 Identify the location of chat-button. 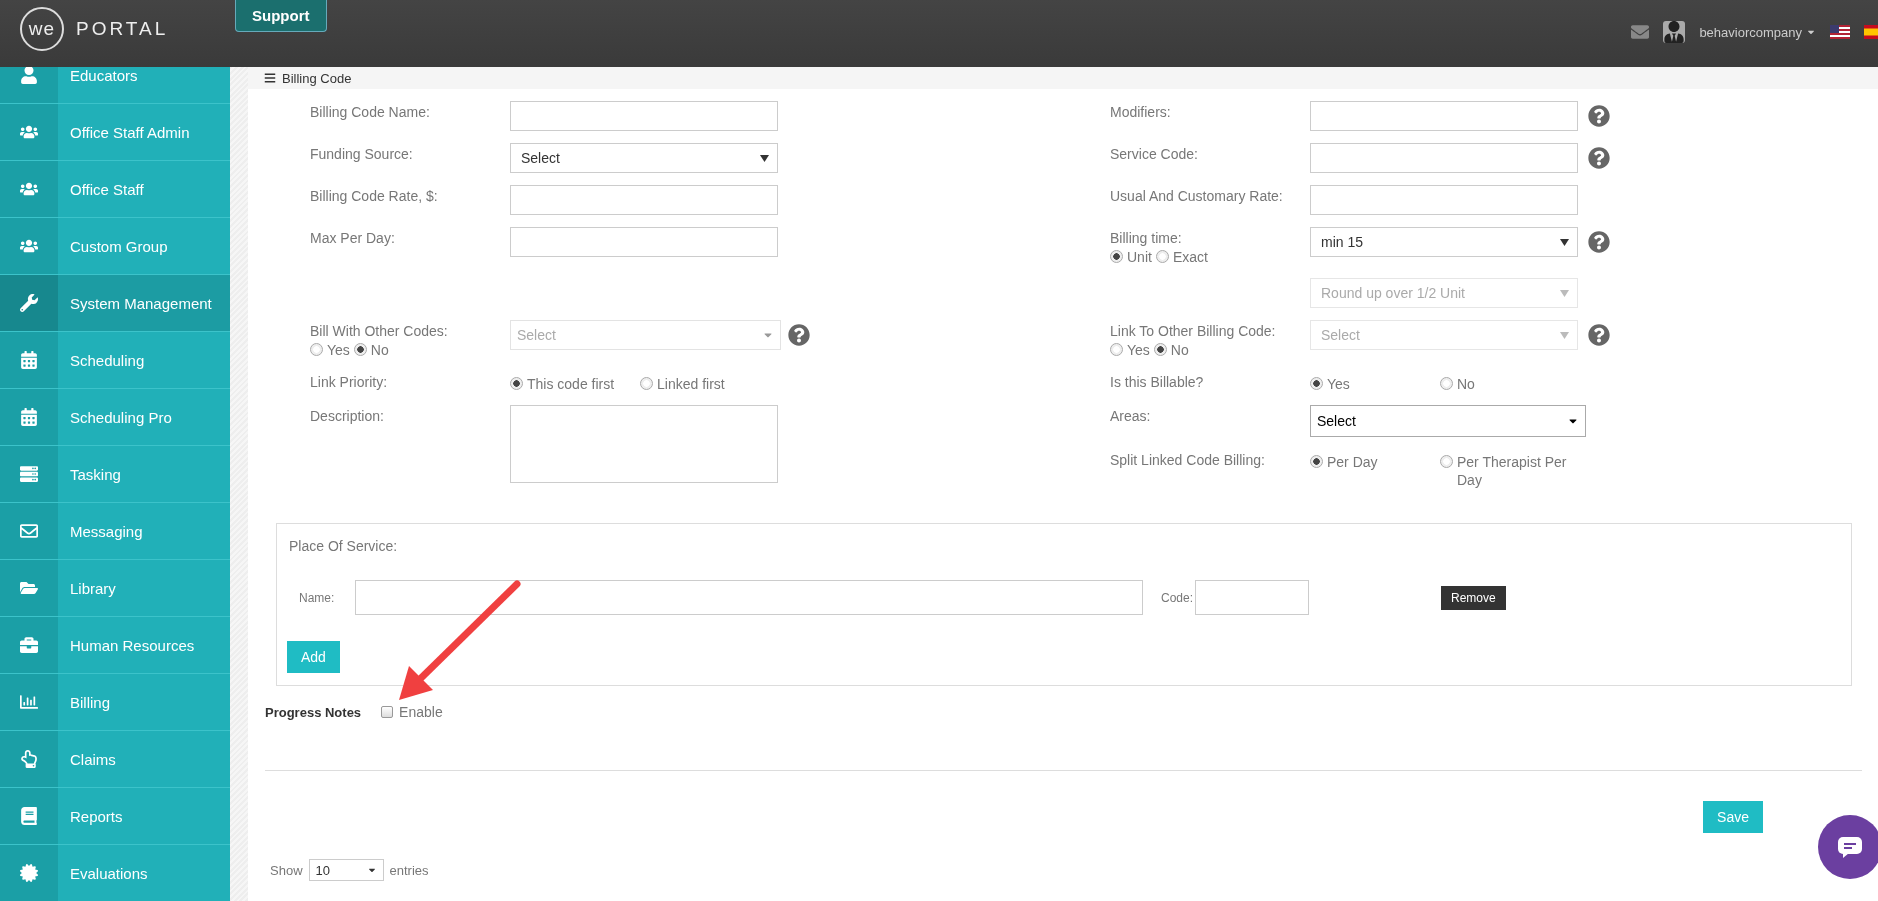
(1848, 847).